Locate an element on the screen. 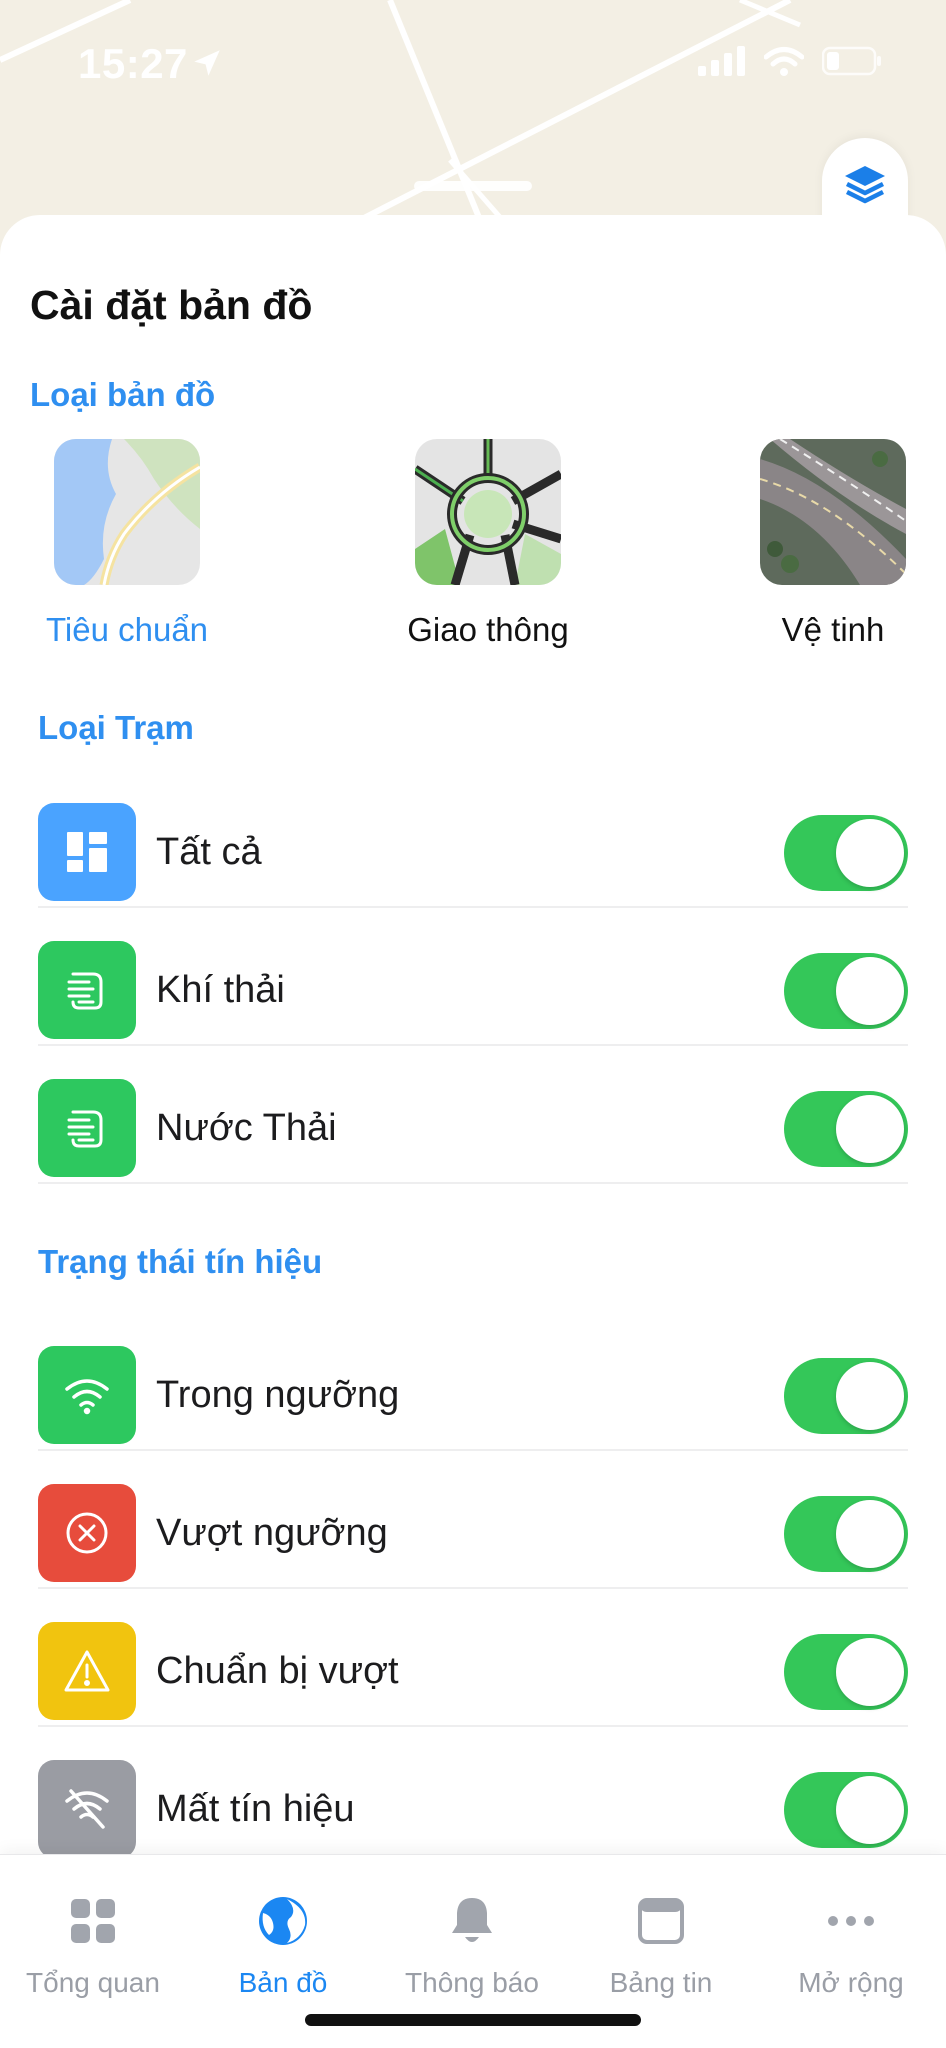 The image size is (946, 2048). tab-map: Bản đồ is located at coordinates (283, 1946).